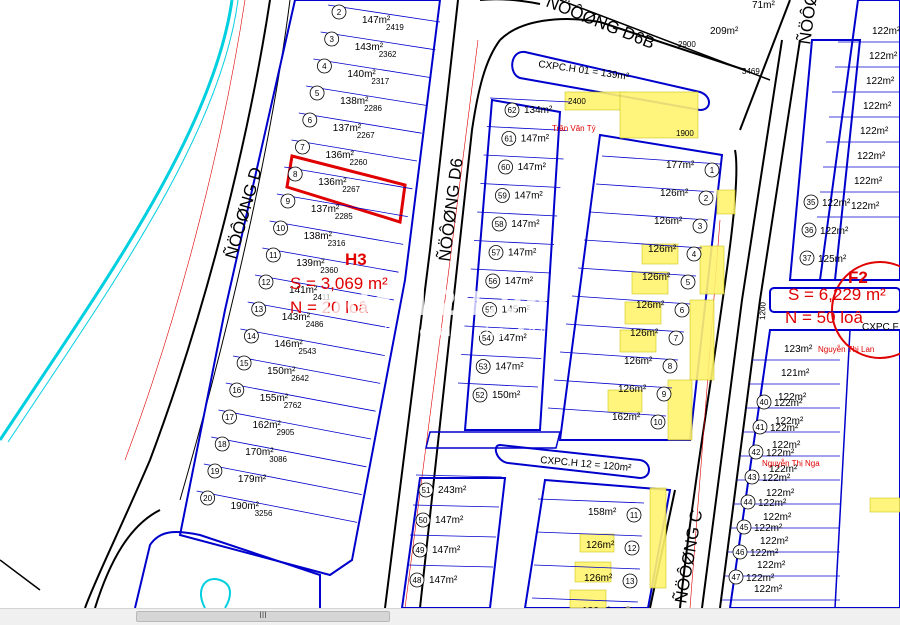 This screenshot has height=625, width=900. What do you see at coordinates (286, 432) in the screenshot?
I see `h3-lot-width: 2905` at bounding box center [286, 432].